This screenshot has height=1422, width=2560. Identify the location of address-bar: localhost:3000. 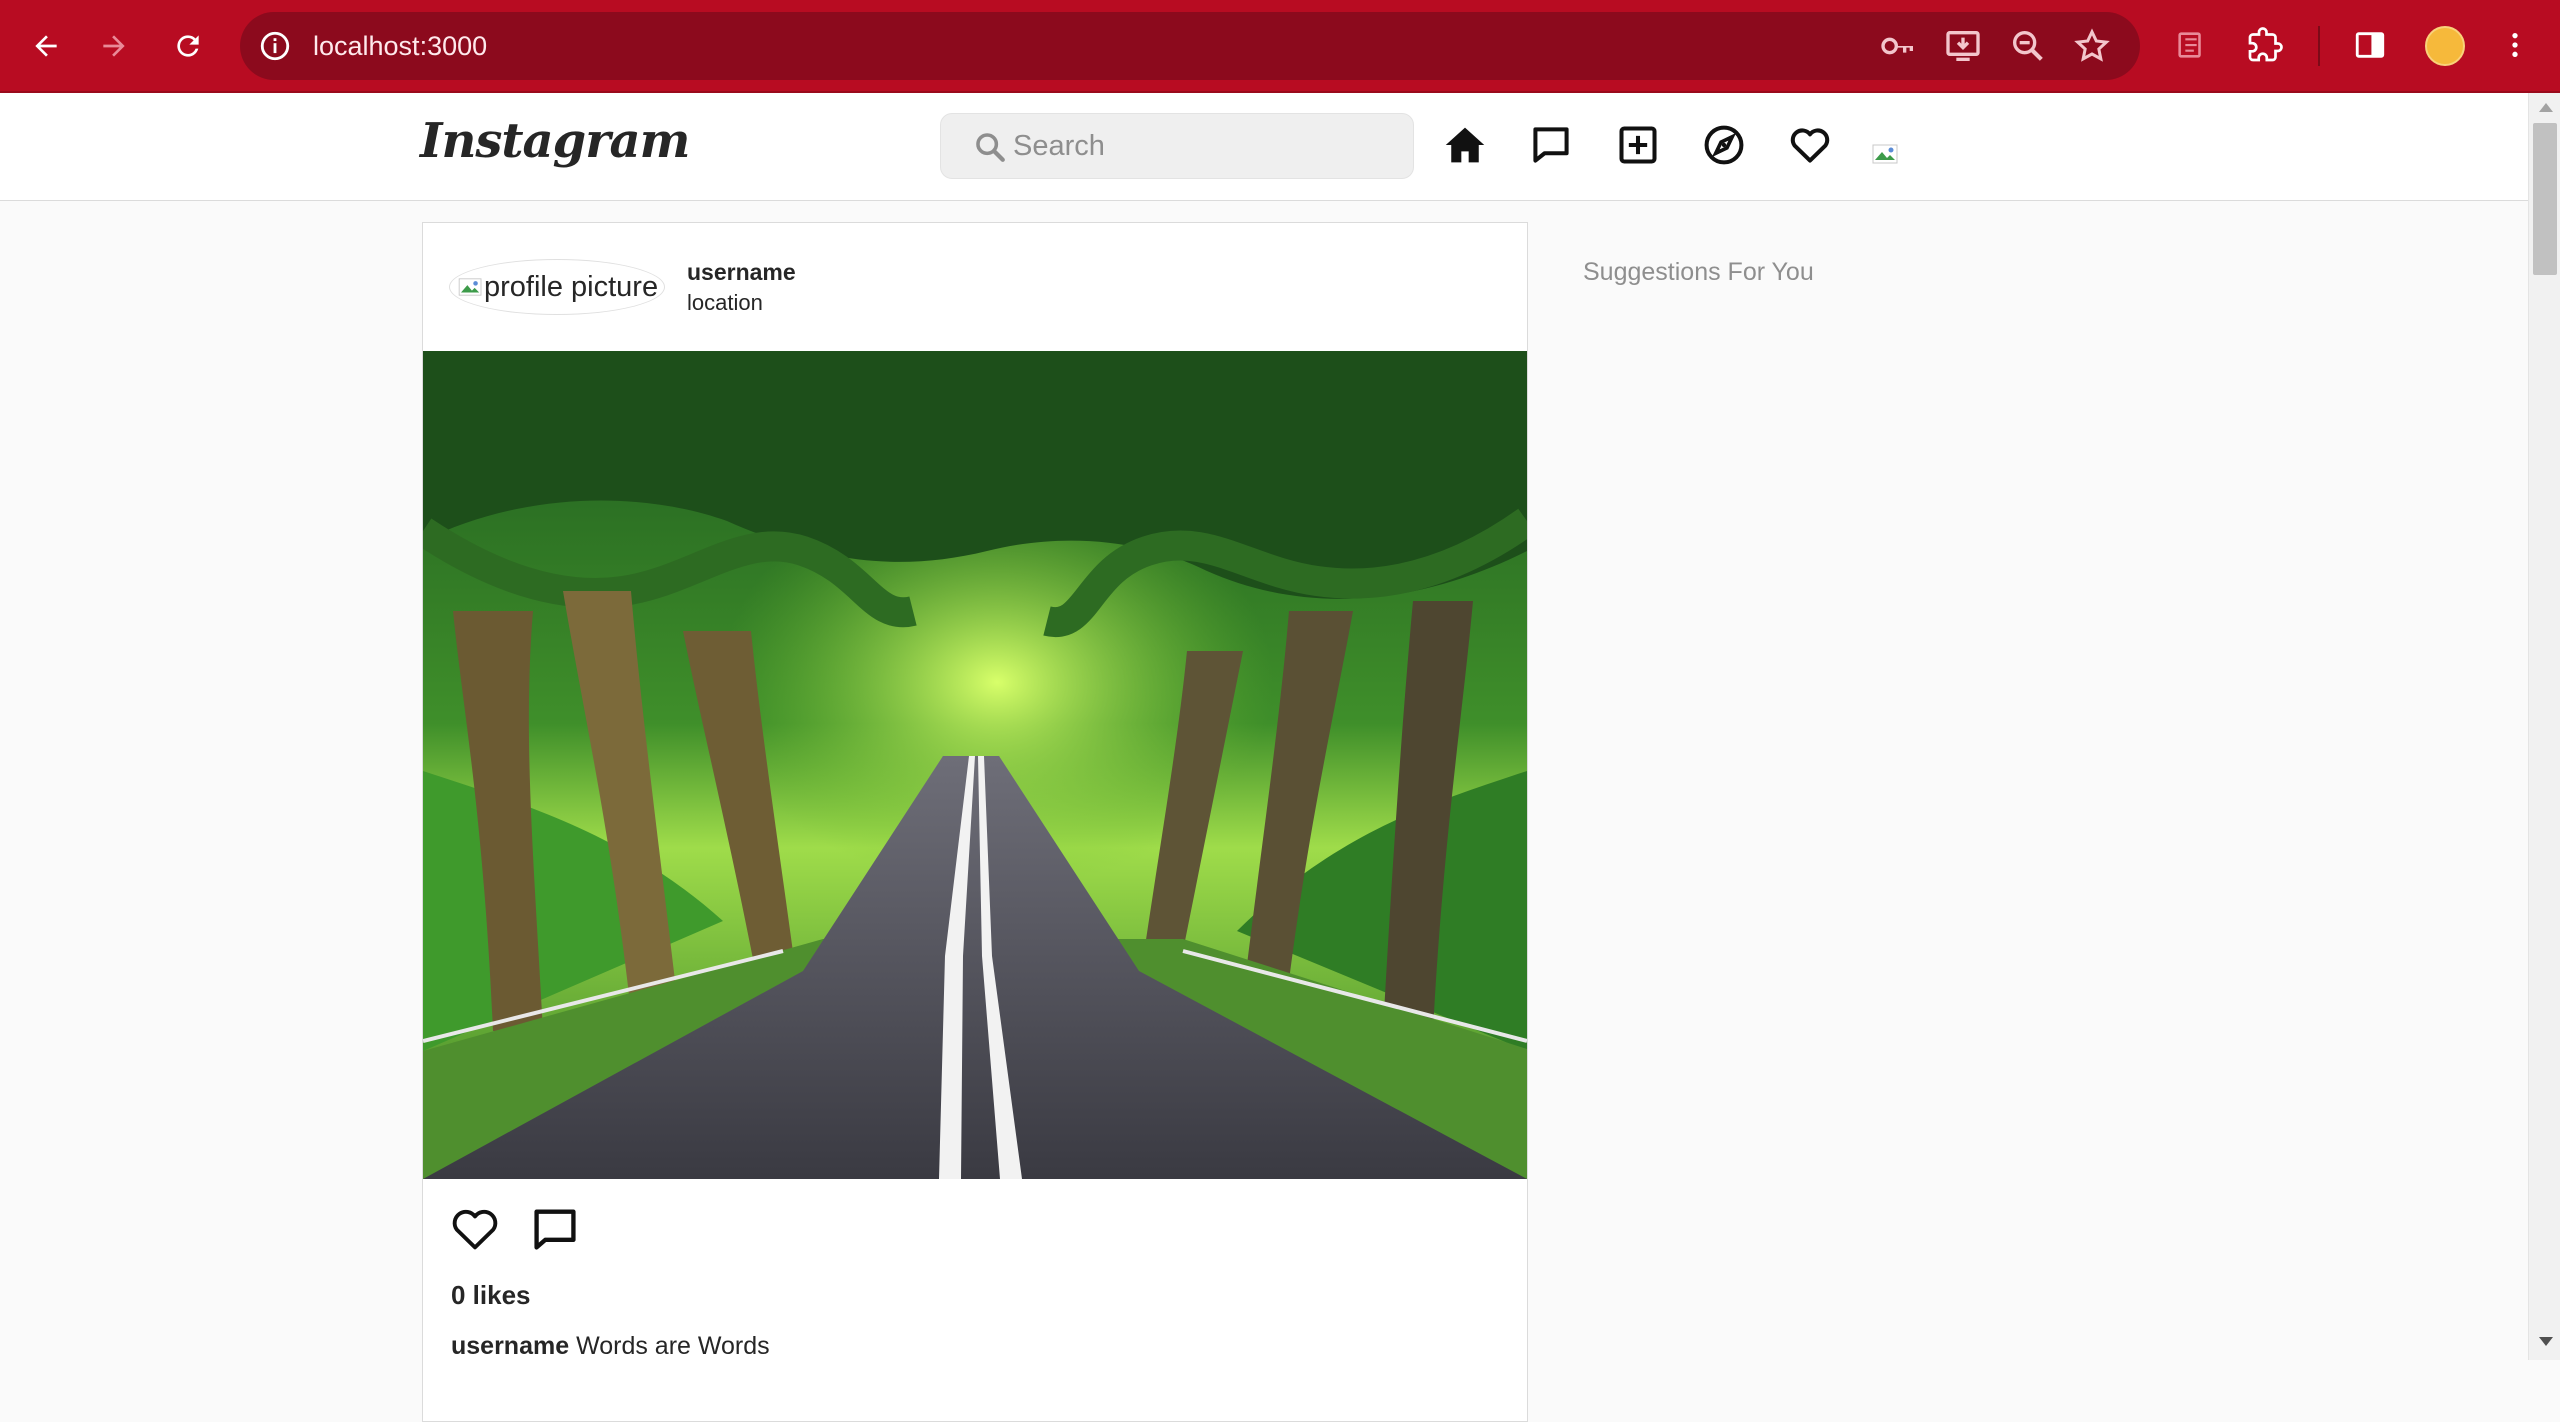
(1190, 46).